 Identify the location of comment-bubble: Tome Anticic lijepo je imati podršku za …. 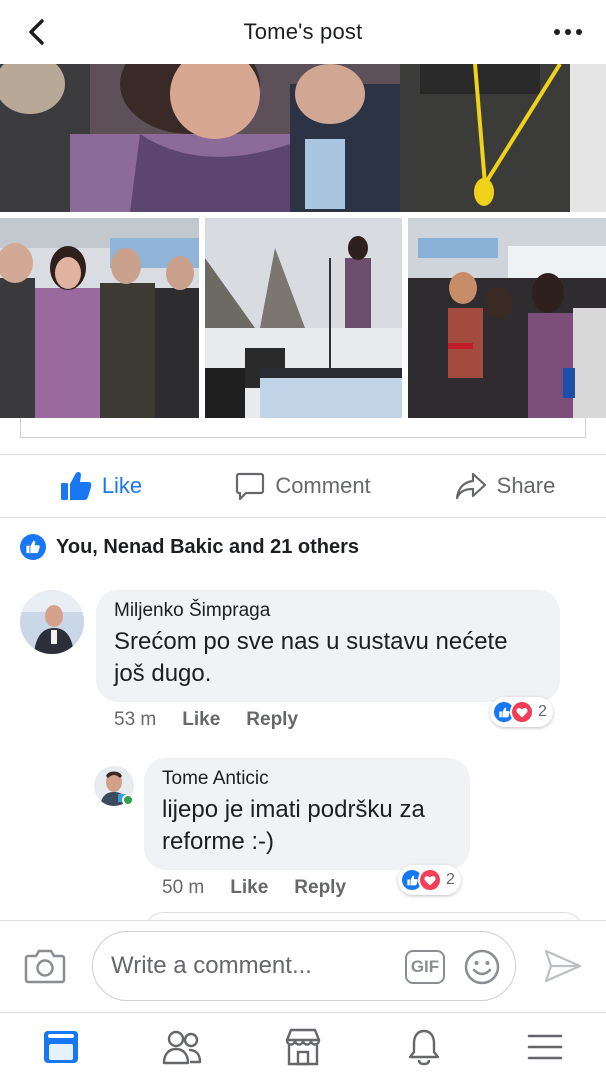
(307, 814).